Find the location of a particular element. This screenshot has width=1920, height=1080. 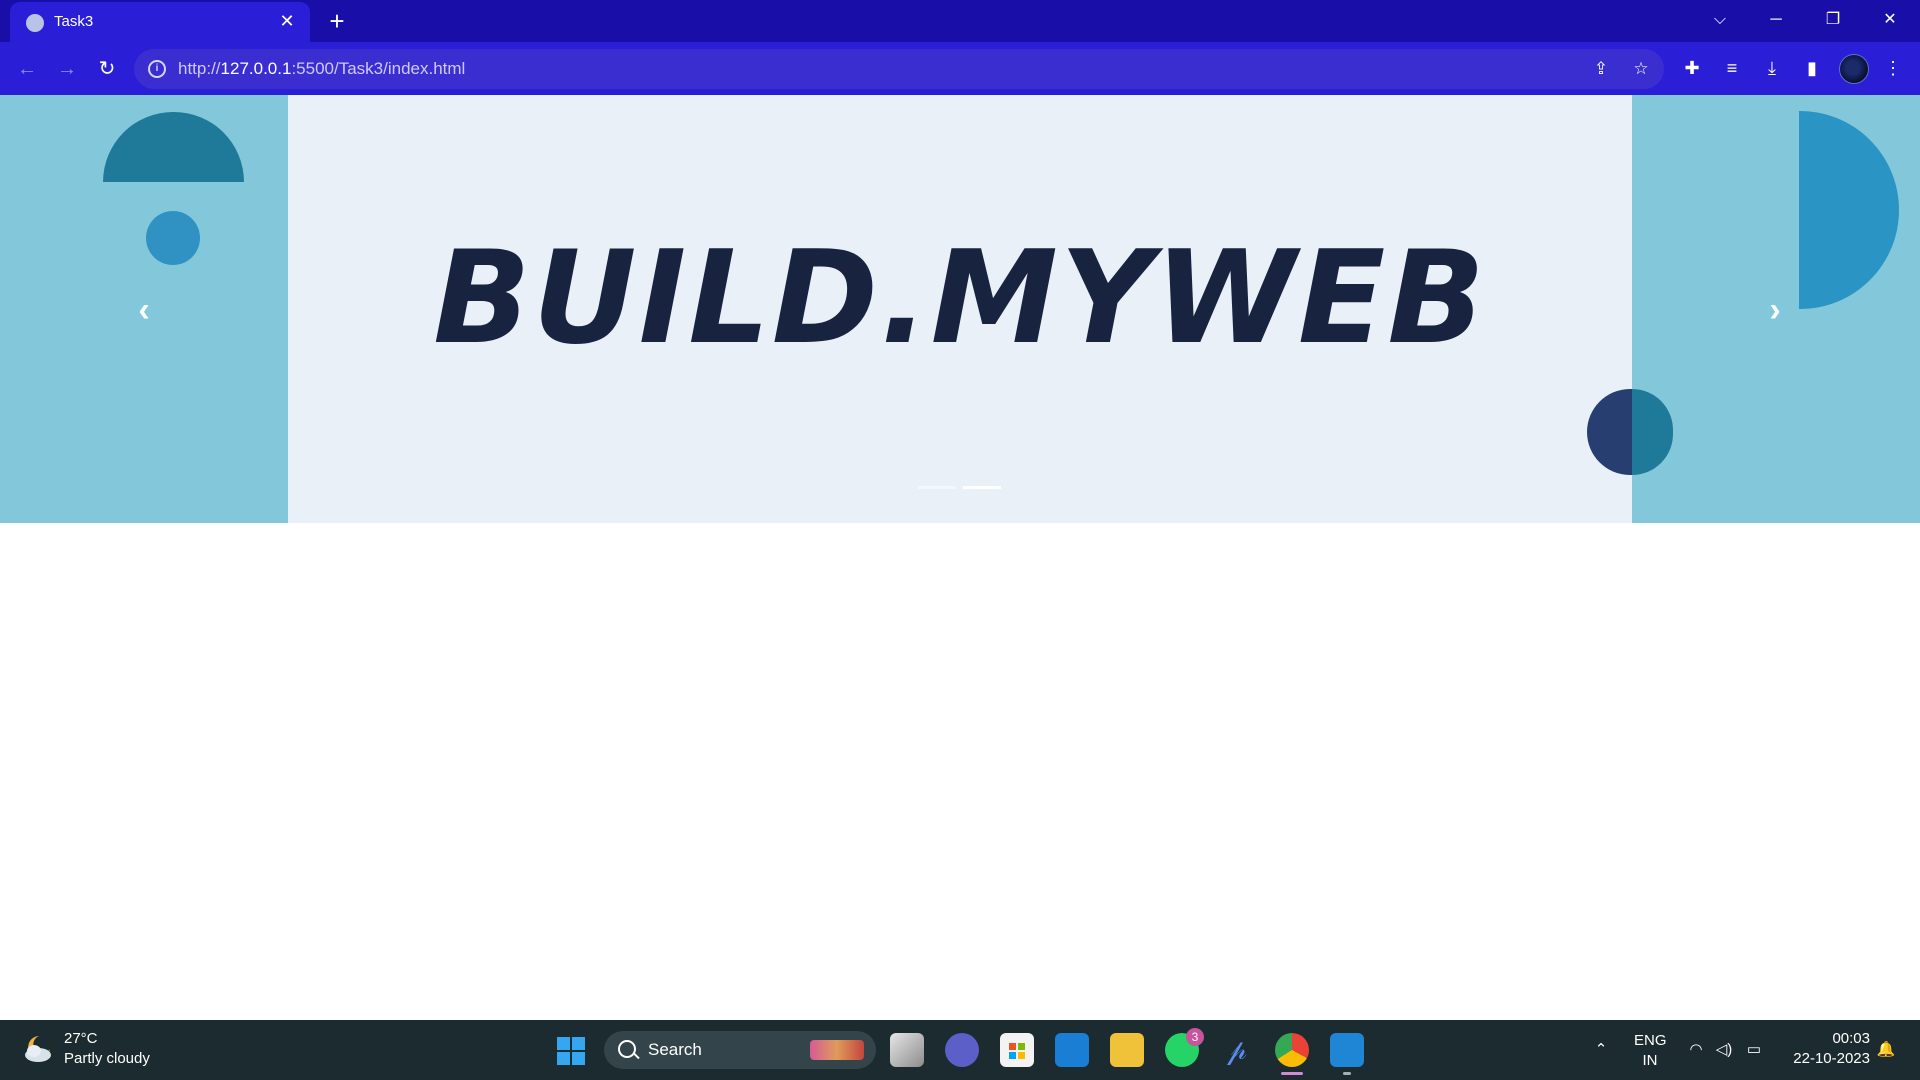

language-indicator: ENG is located at coordinates (1650, 1040).